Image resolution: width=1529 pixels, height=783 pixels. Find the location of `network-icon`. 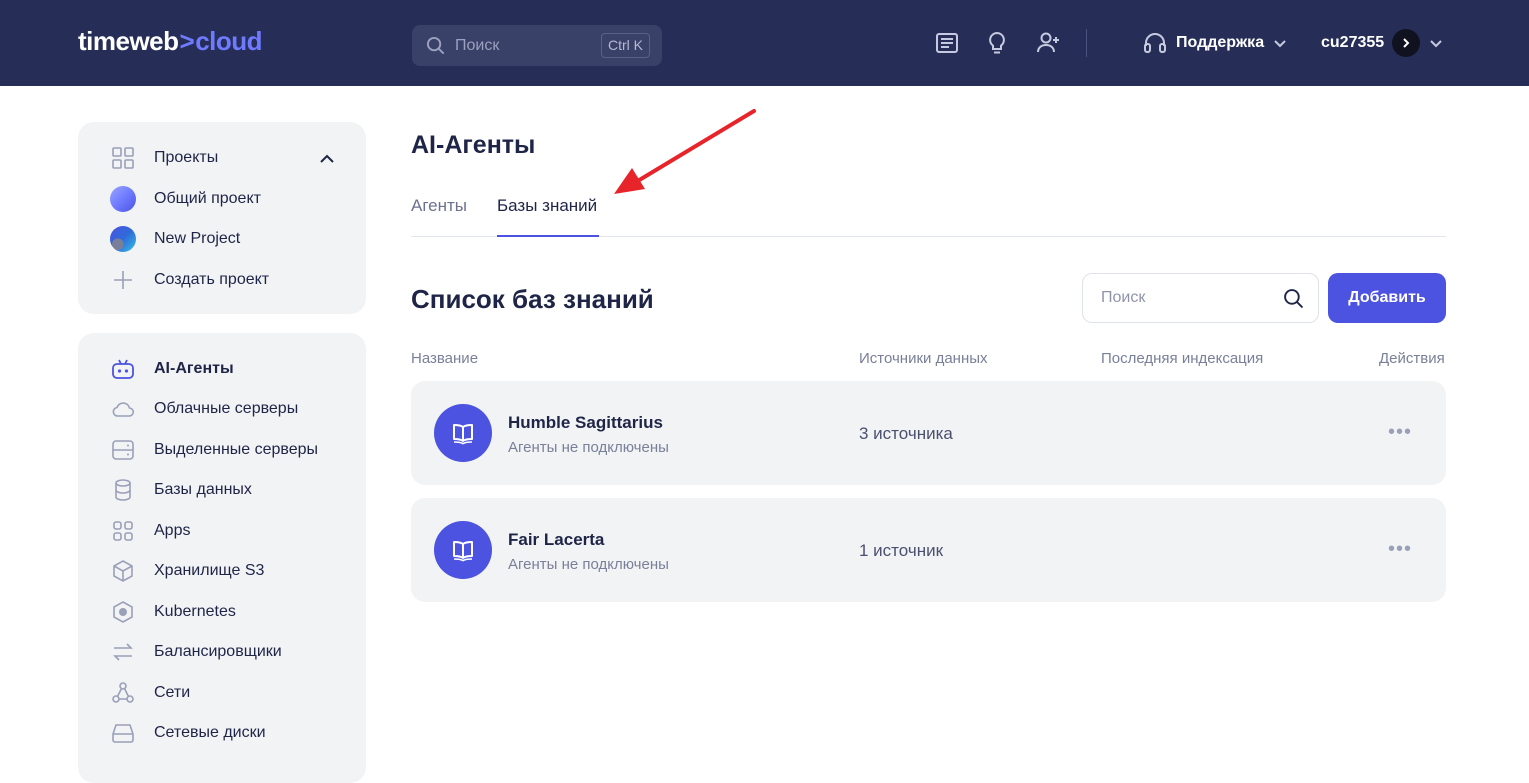

network-icon is located at coordinates (123, 693).